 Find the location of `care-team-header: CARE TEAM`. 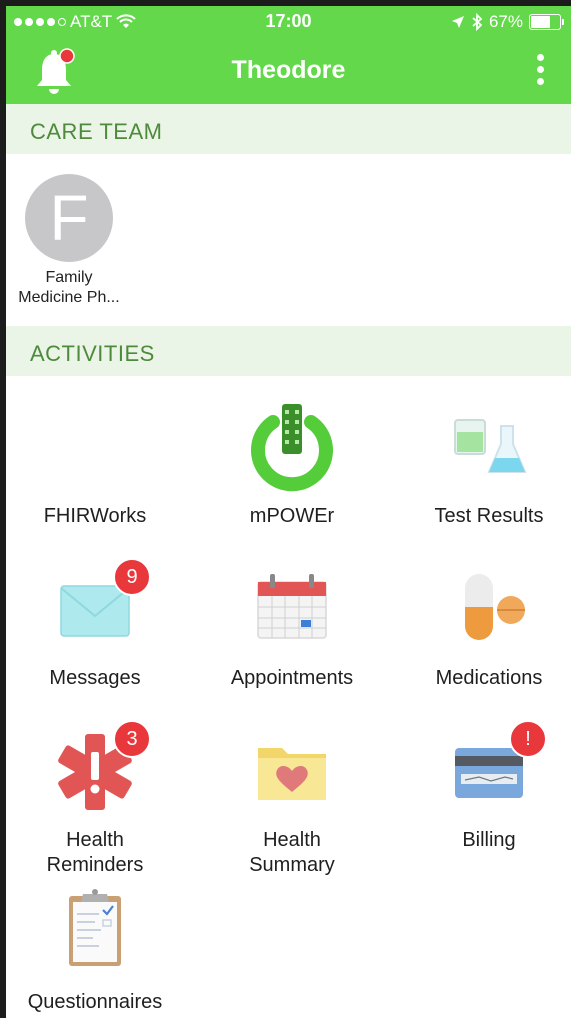

care-team-header: CARE TEAM is located at coordinates (288, 129).